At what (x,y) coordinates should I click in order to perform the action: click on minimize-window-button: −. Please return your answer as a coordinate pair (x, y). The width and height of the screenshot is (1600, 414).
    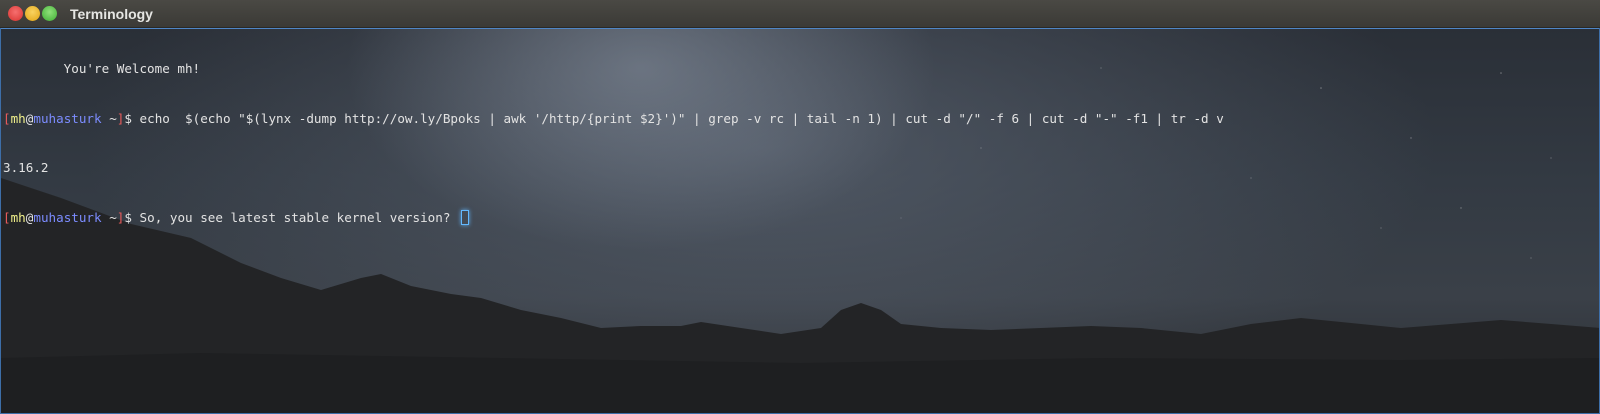
    Looking at the image, I should click on (32, 13).